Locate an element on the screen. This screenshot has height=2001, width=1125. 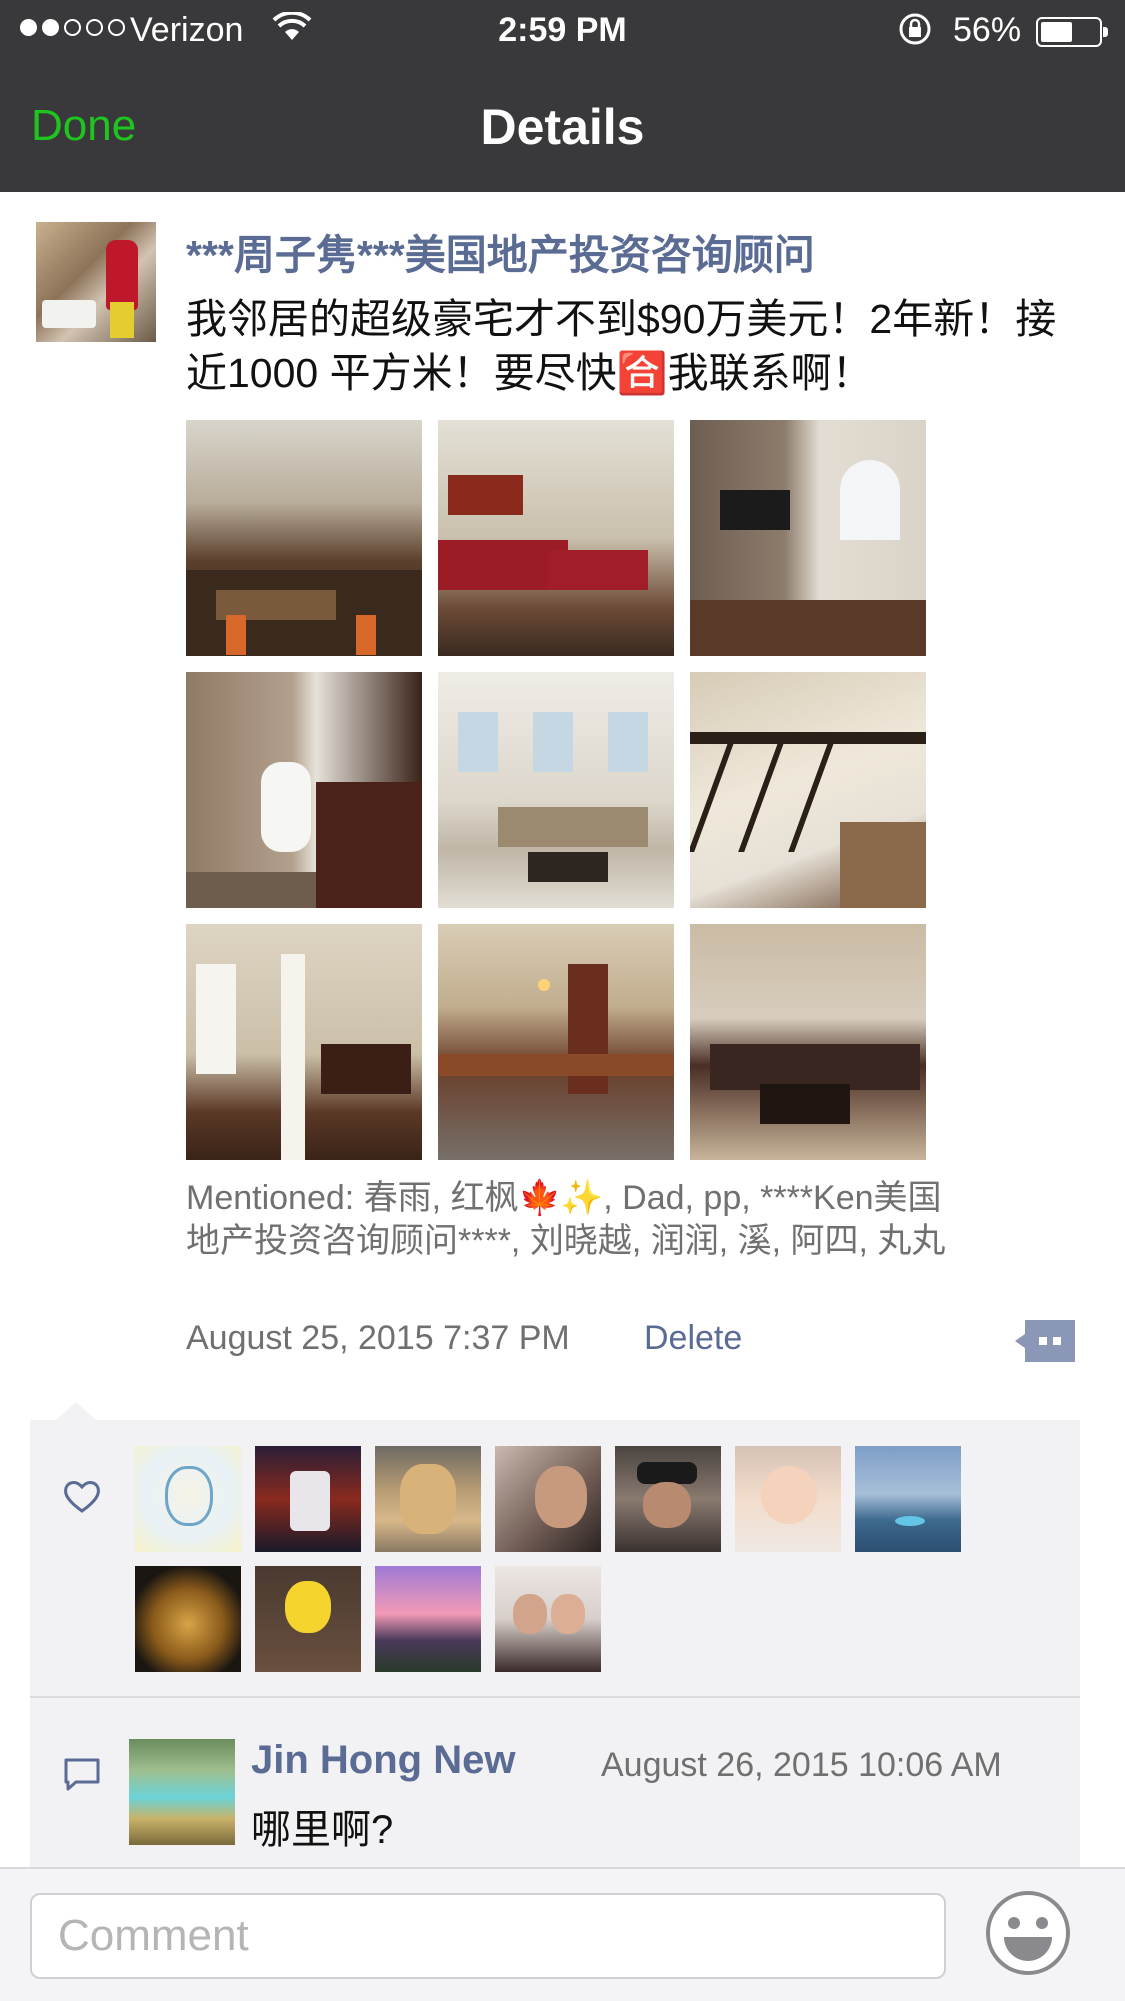
post-photo-sunroom is located at coordinates (556, 790).